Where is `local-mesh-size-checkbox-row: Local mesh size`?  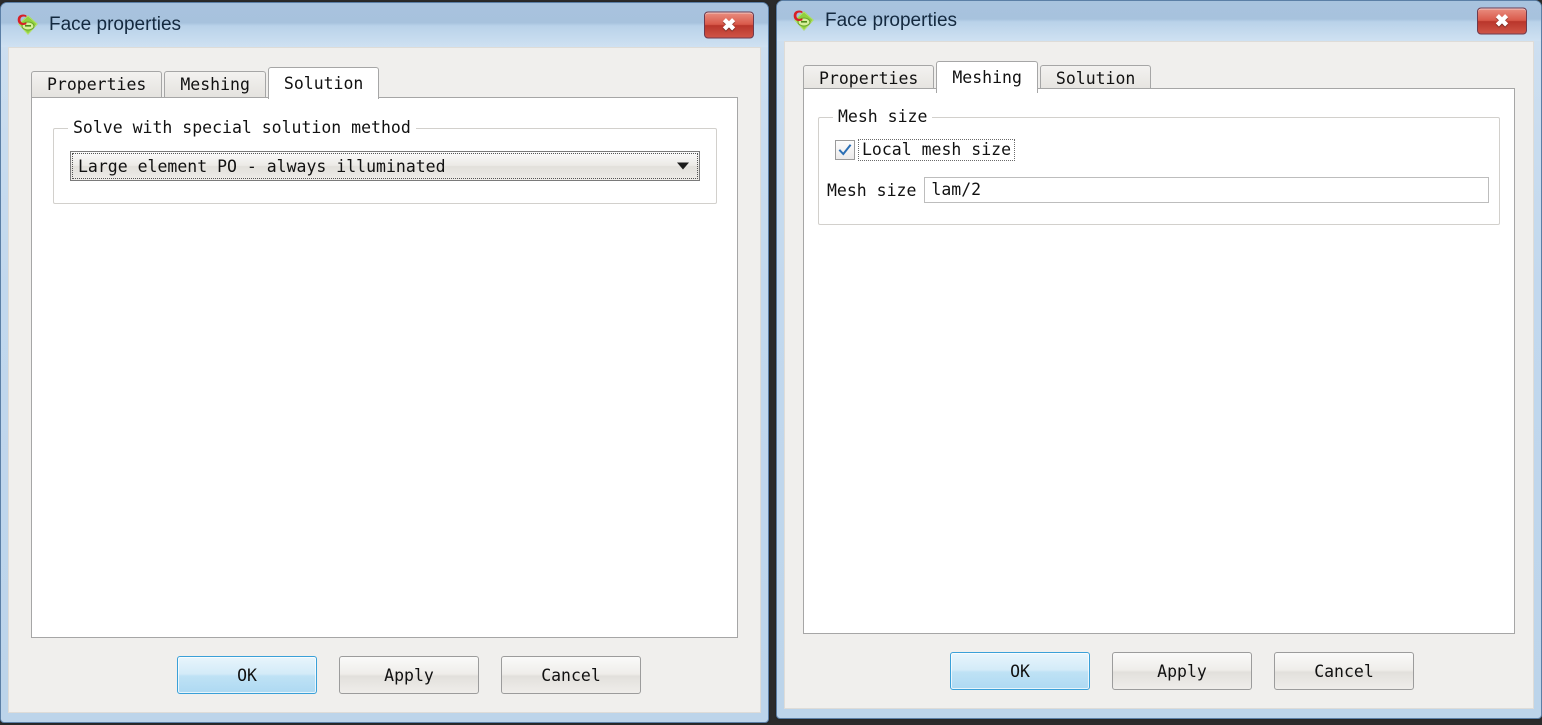 local-mesh-size-checkbox-row: Local mesh size is located at coordinates (925, 150).